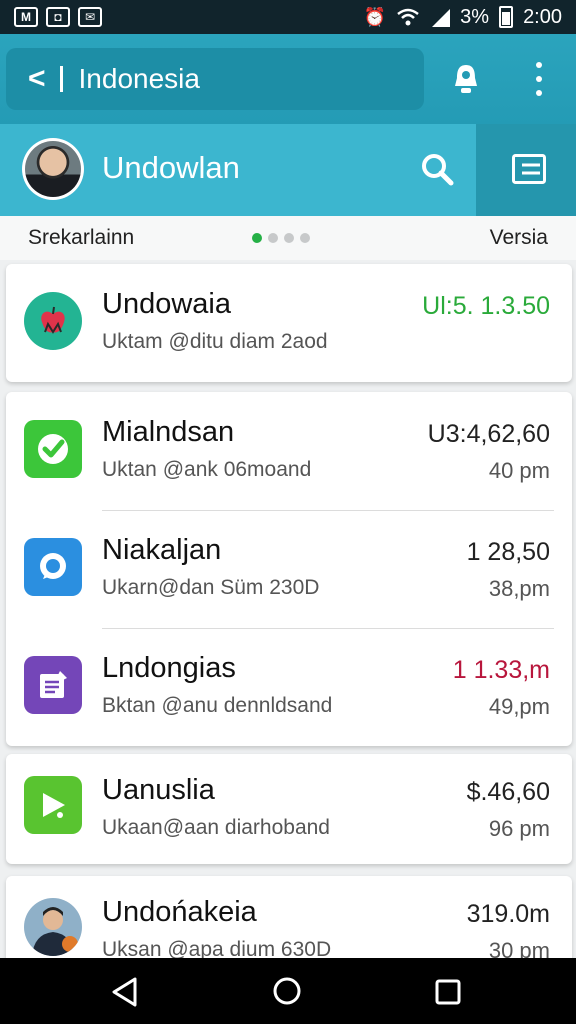  I want to click on profile-header: Undowlan, so click(288, 170).